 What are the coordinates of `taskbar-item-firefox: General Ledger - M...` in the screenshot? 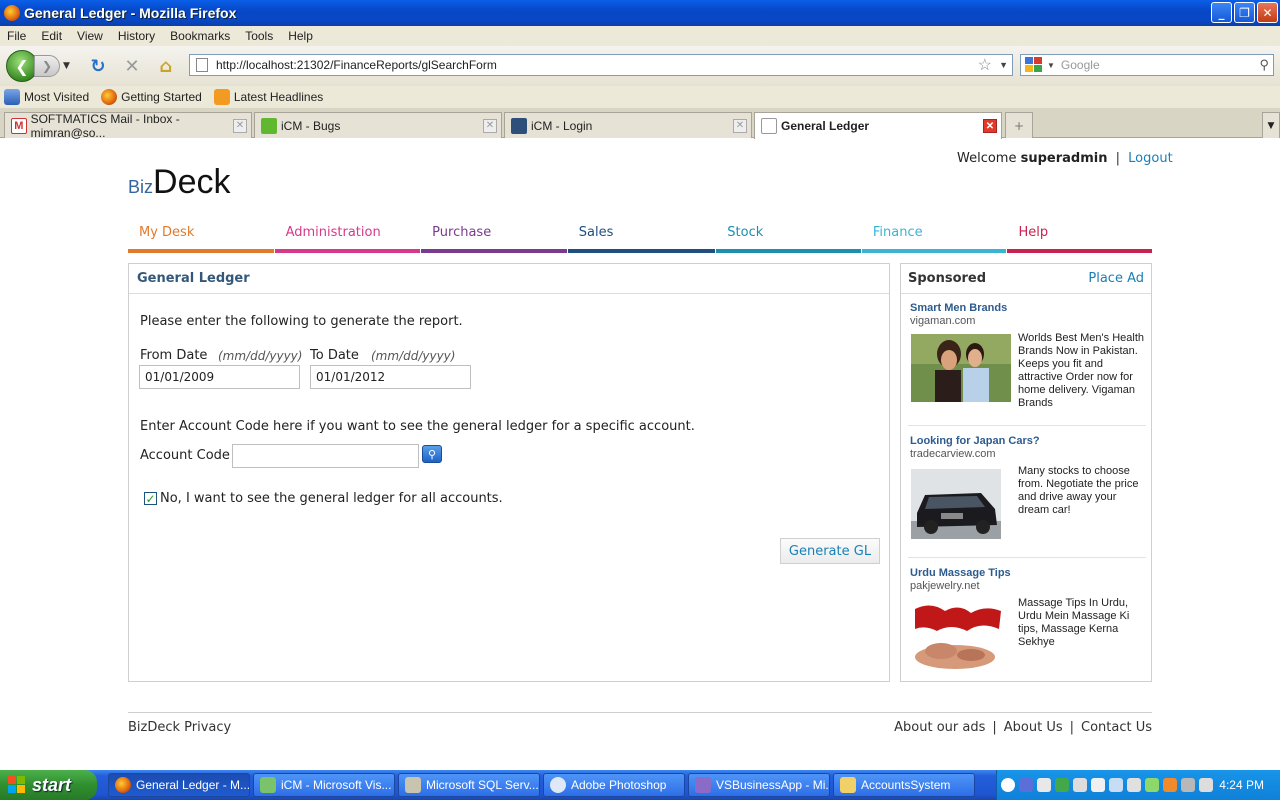 It's located at (179, 785).